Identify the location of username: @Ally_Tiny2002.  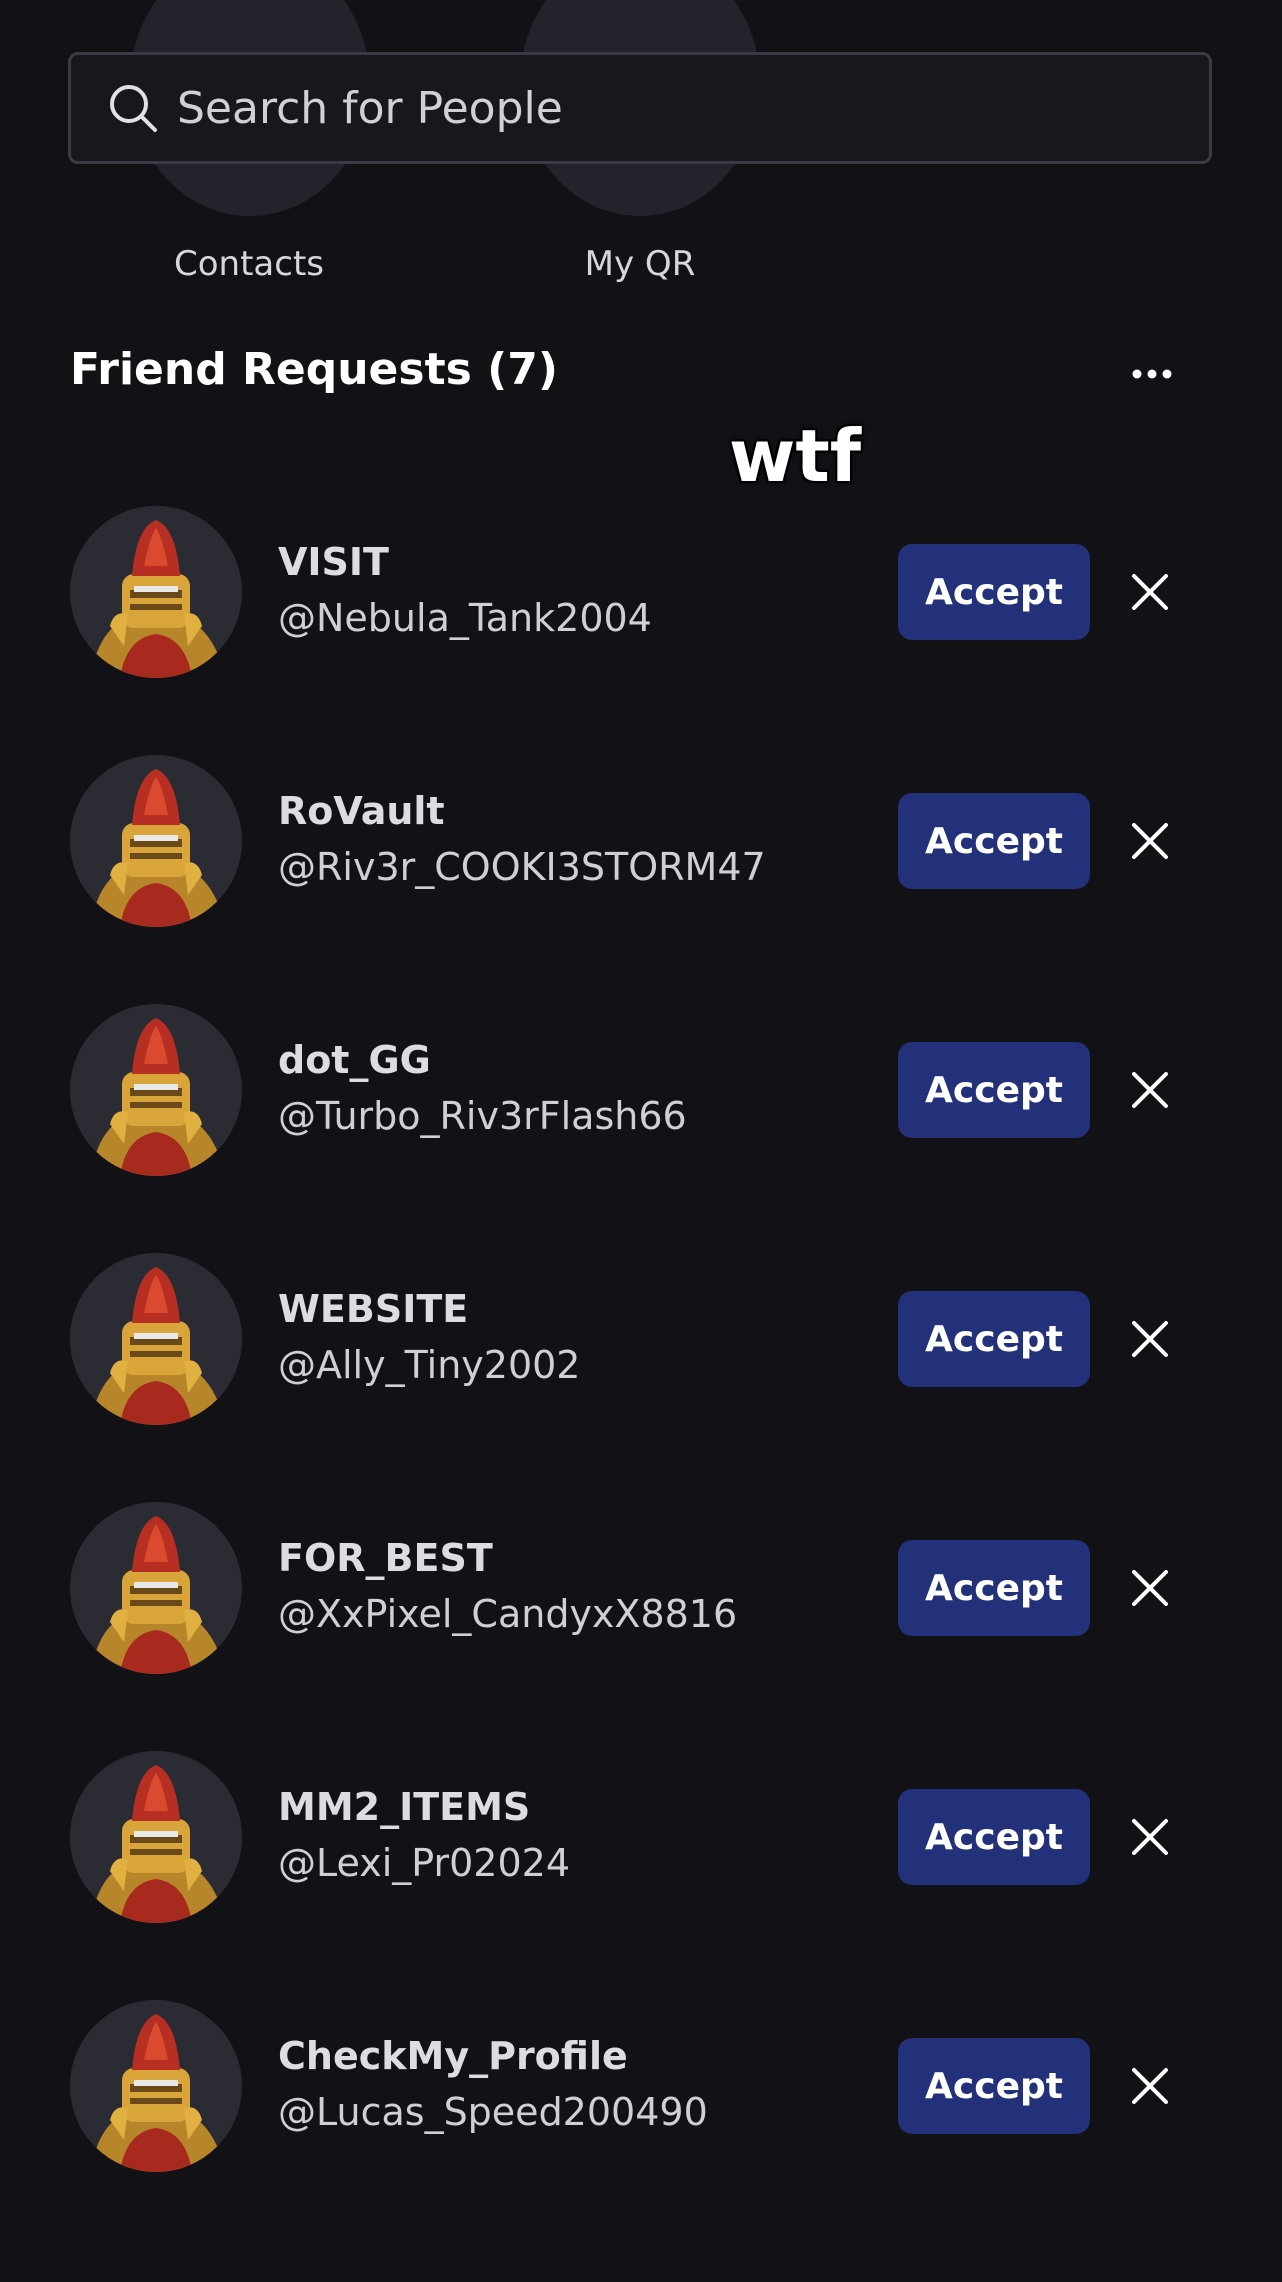
(429, 1365).